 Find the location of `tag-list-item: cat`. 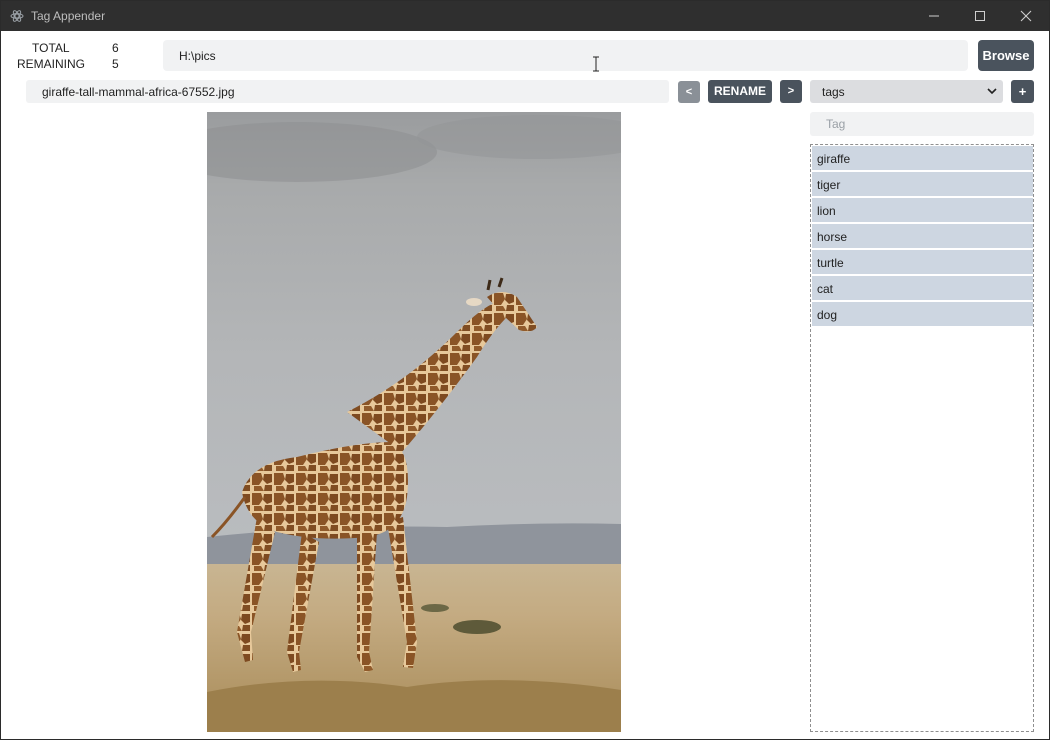

tag-list-item: cat is located at coordinates (922, 288).